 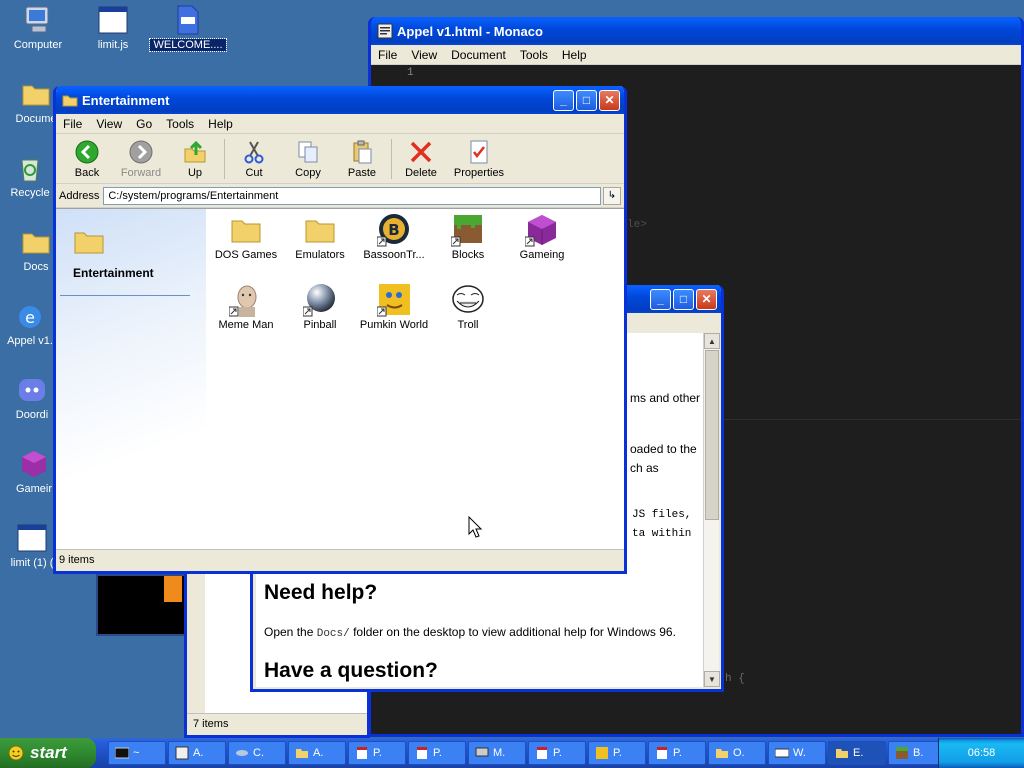 What do you see at coordinates (696, 31) in the screenshot?
I see `monaco-titlebar: Appel v1.html - Monaco` at bounding box center [696, 31].